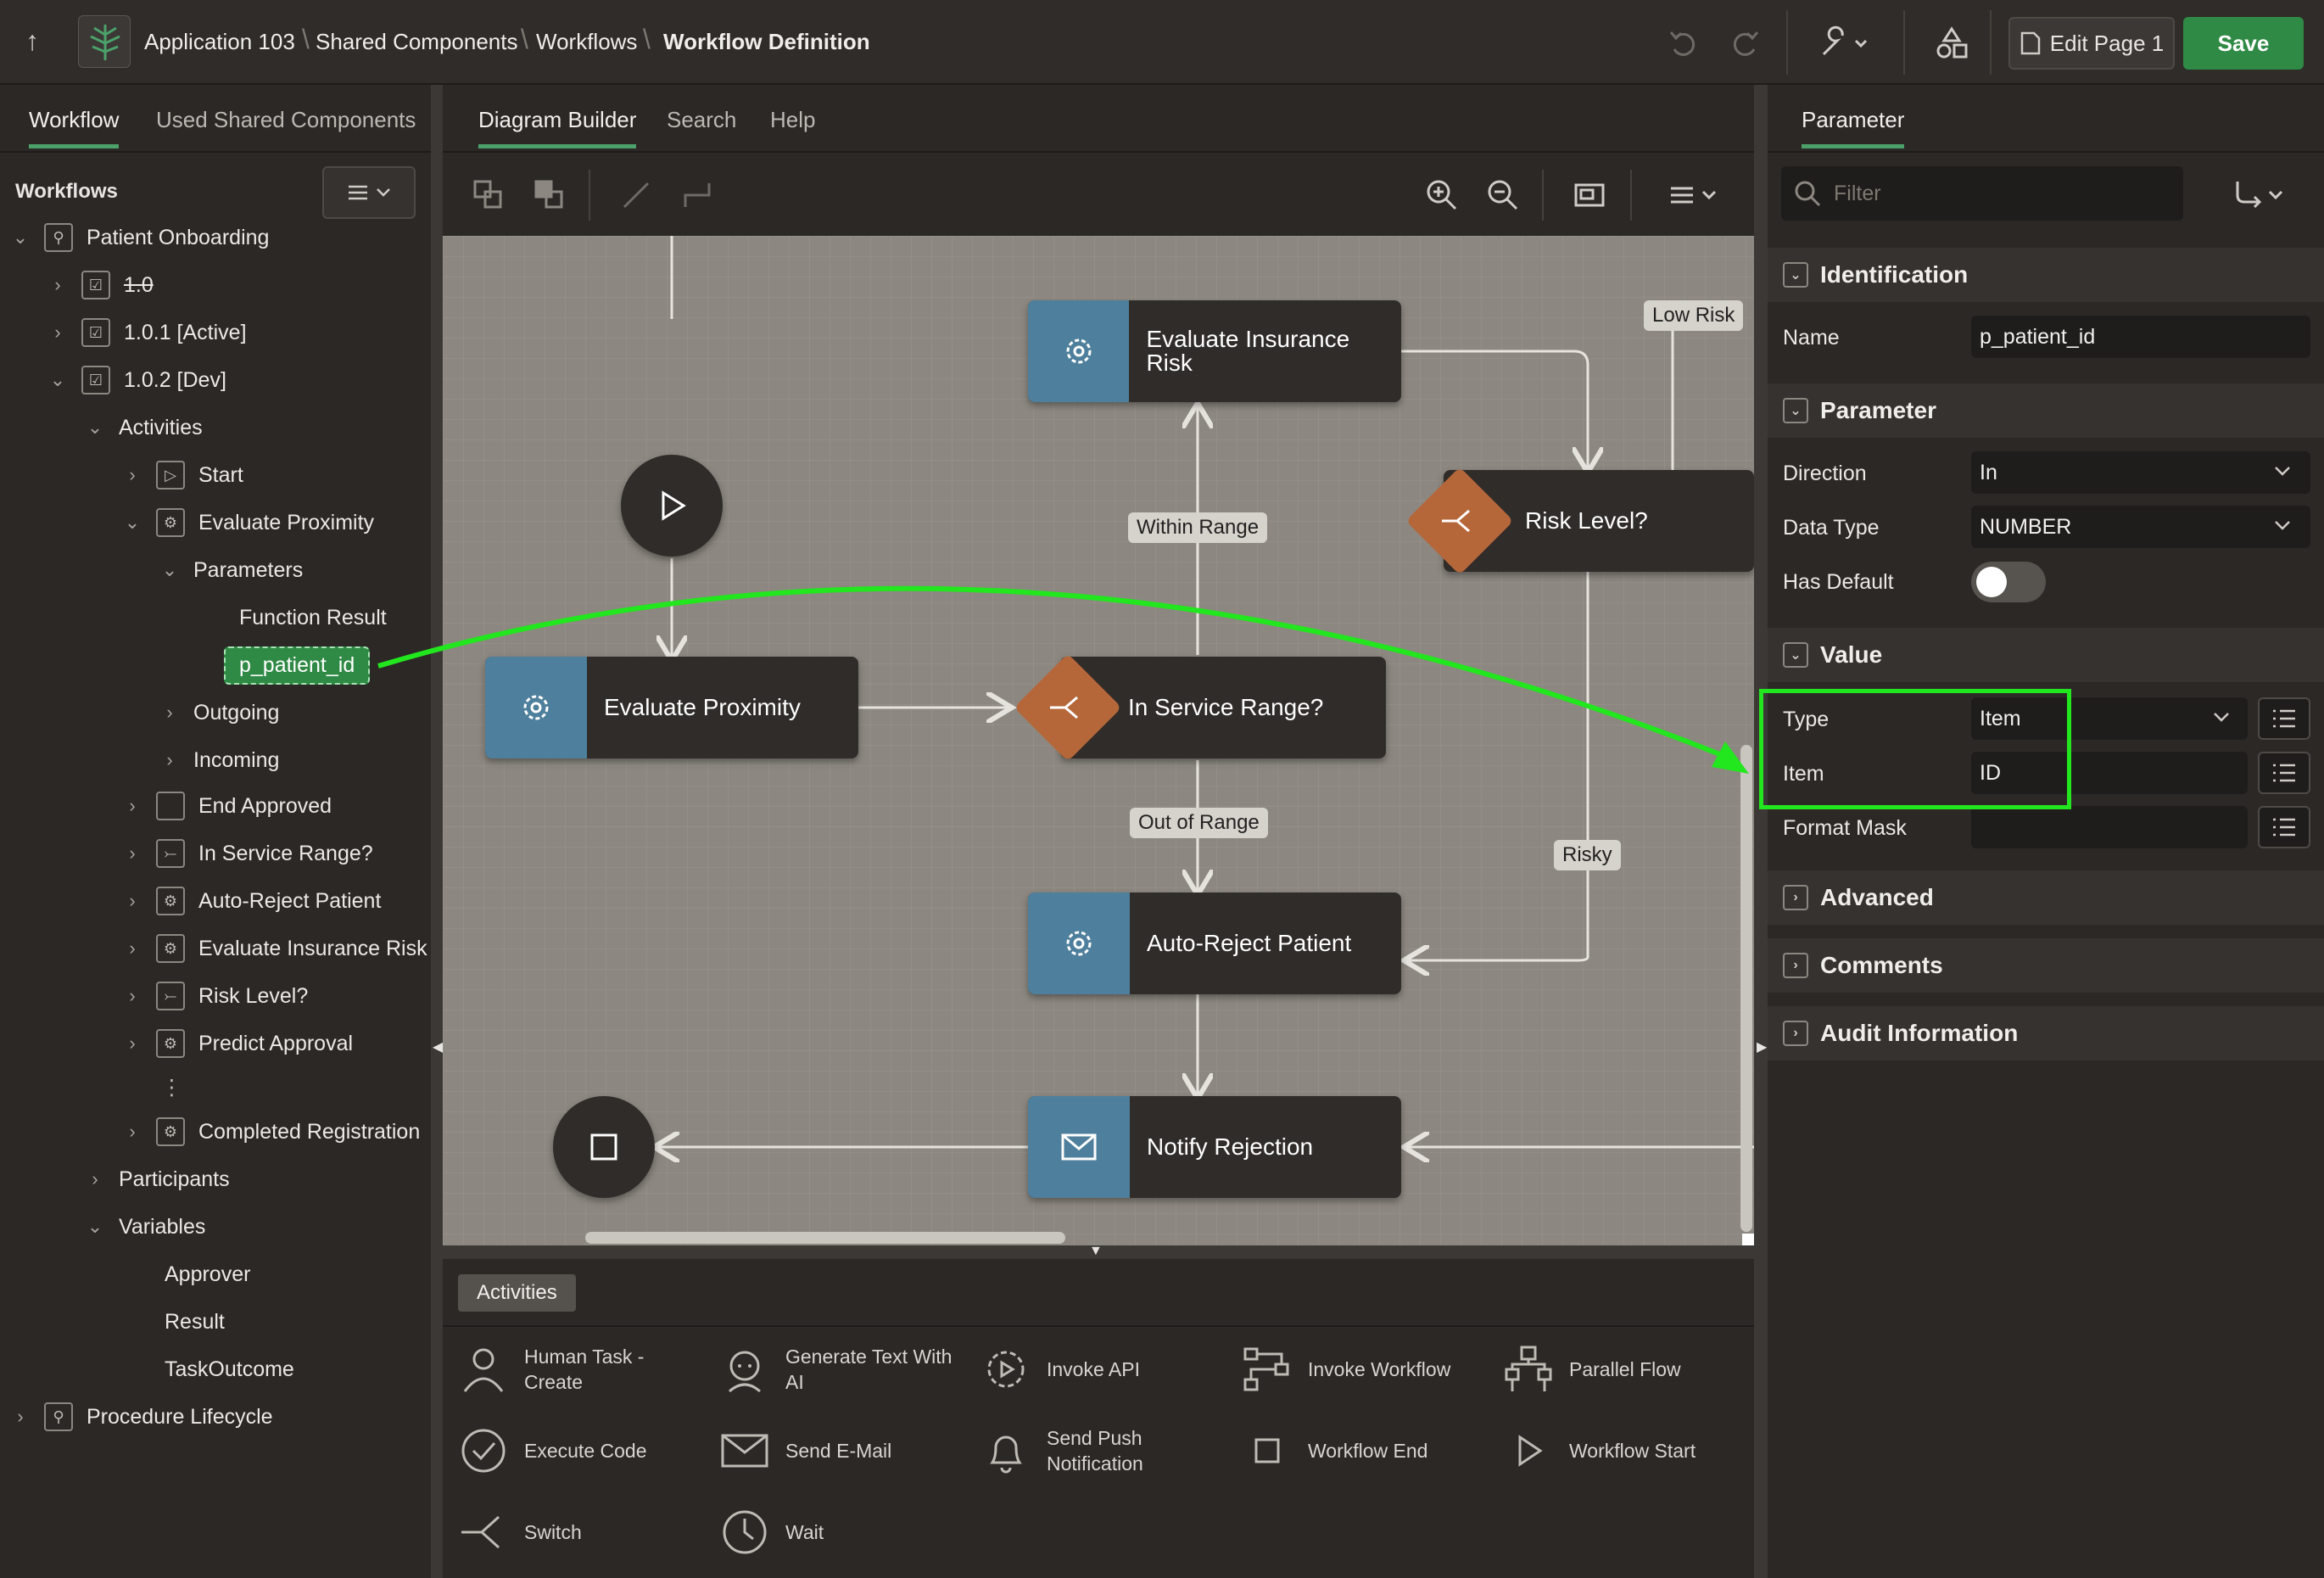  I want to click on tree-node-procedure-lifecycle: › ⚲ Procedure Lifecycle, so click(141, 1417).